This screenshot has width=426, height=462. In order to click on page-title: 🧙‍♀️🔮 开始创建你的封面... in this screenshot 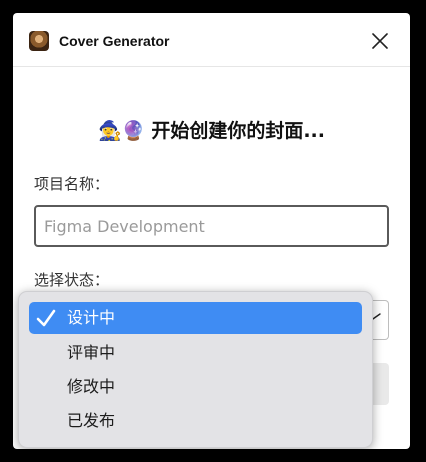, I will do `click(211, 131)`.